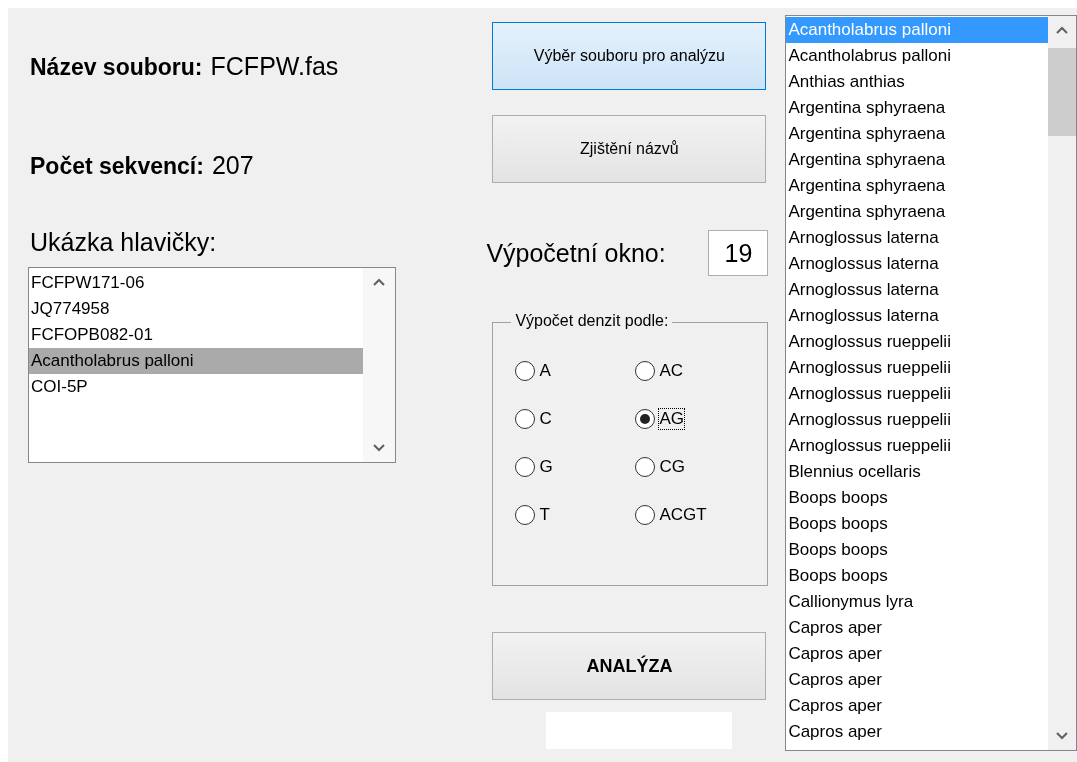 This screenshot has height=762, width=1077. I want to click on get-names-button: Zjištění názvů, so click(629, 149).